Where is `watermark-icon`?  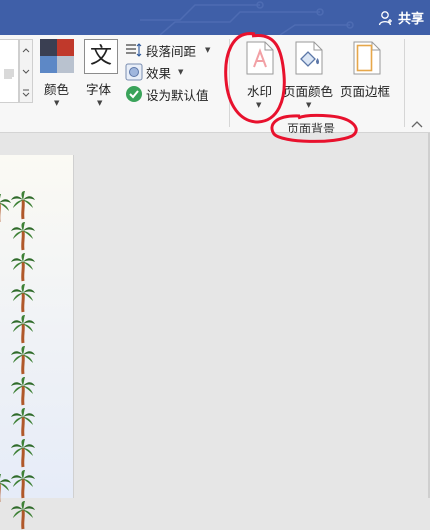 watermark-icon is located at coordinates (260, 58).